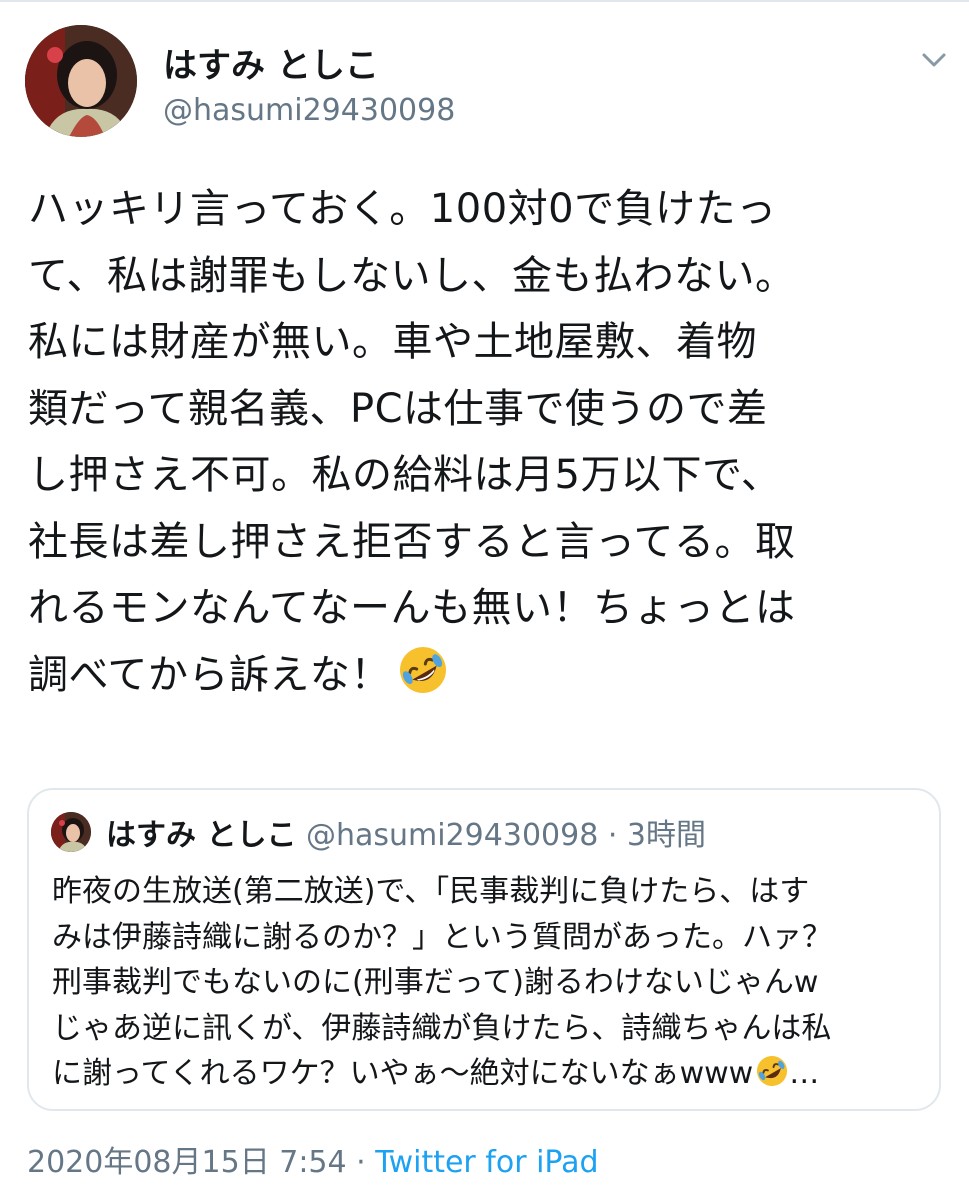 This screenshot has height=1200, width=969. I want to click on tweet-text-line: て、私は謝罪もしないし、金も払わない。, so click(412, 275).